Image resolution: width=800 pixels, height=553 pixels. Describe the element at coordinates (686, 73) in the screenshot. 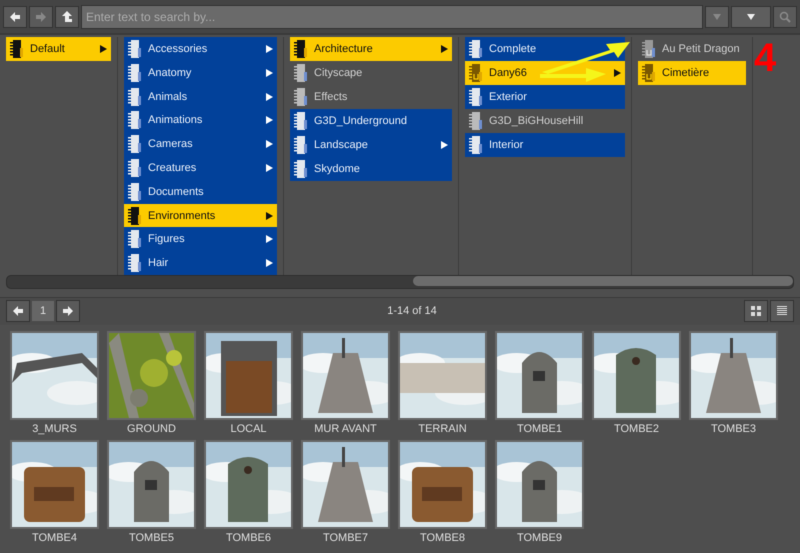

I see `category-label: Cimetière` at that location.